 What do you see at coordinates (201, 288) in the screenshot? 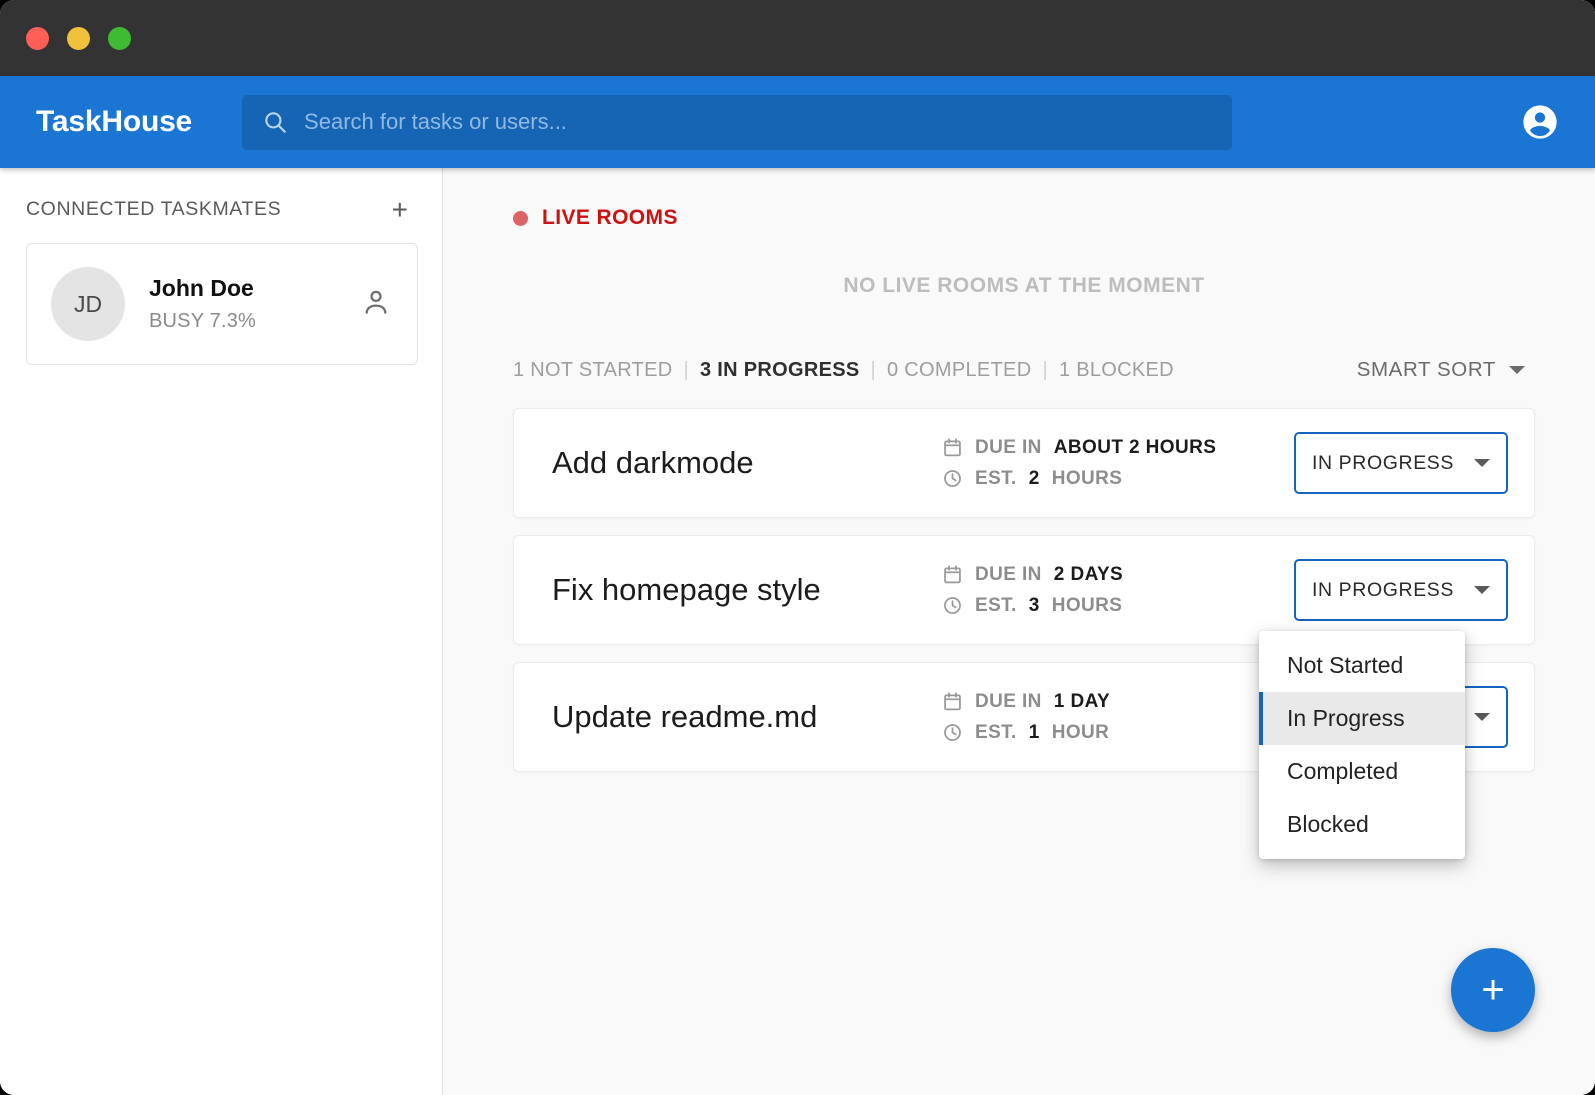
I see `taskmate-name: John Doe` at bounding box center [201, 288].